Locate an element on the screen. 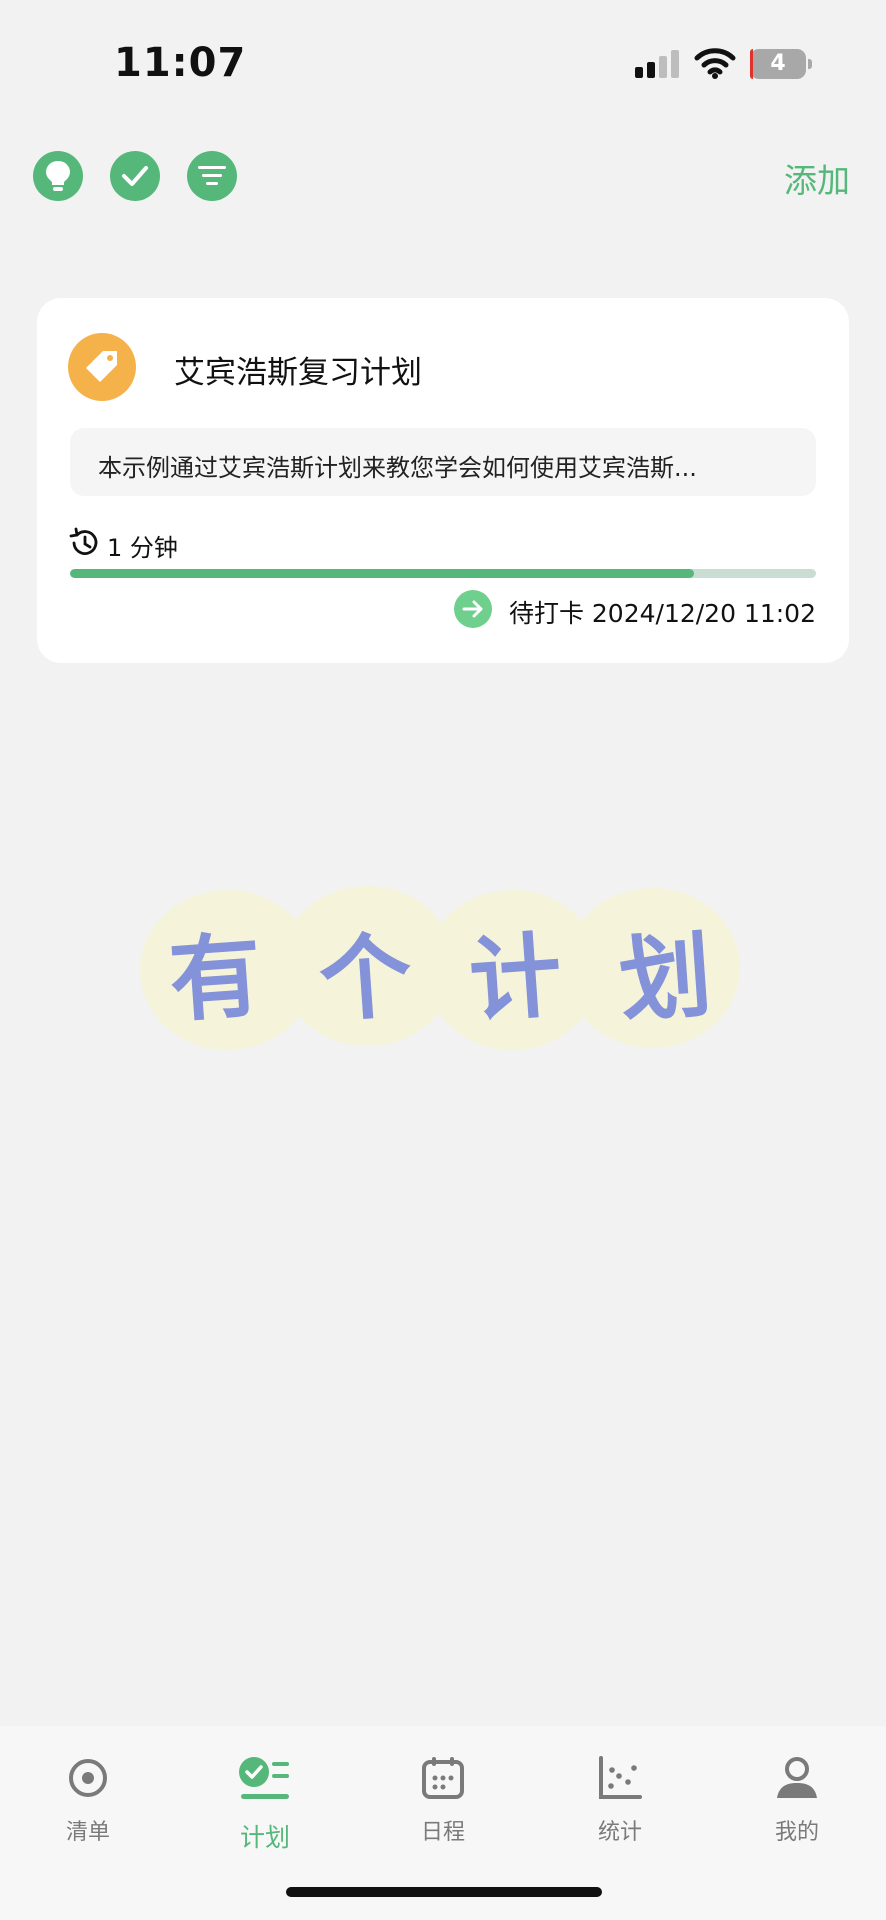 The height and width of the screenshot is (1920, 886). check-icon is located at coordinates (135, 176).